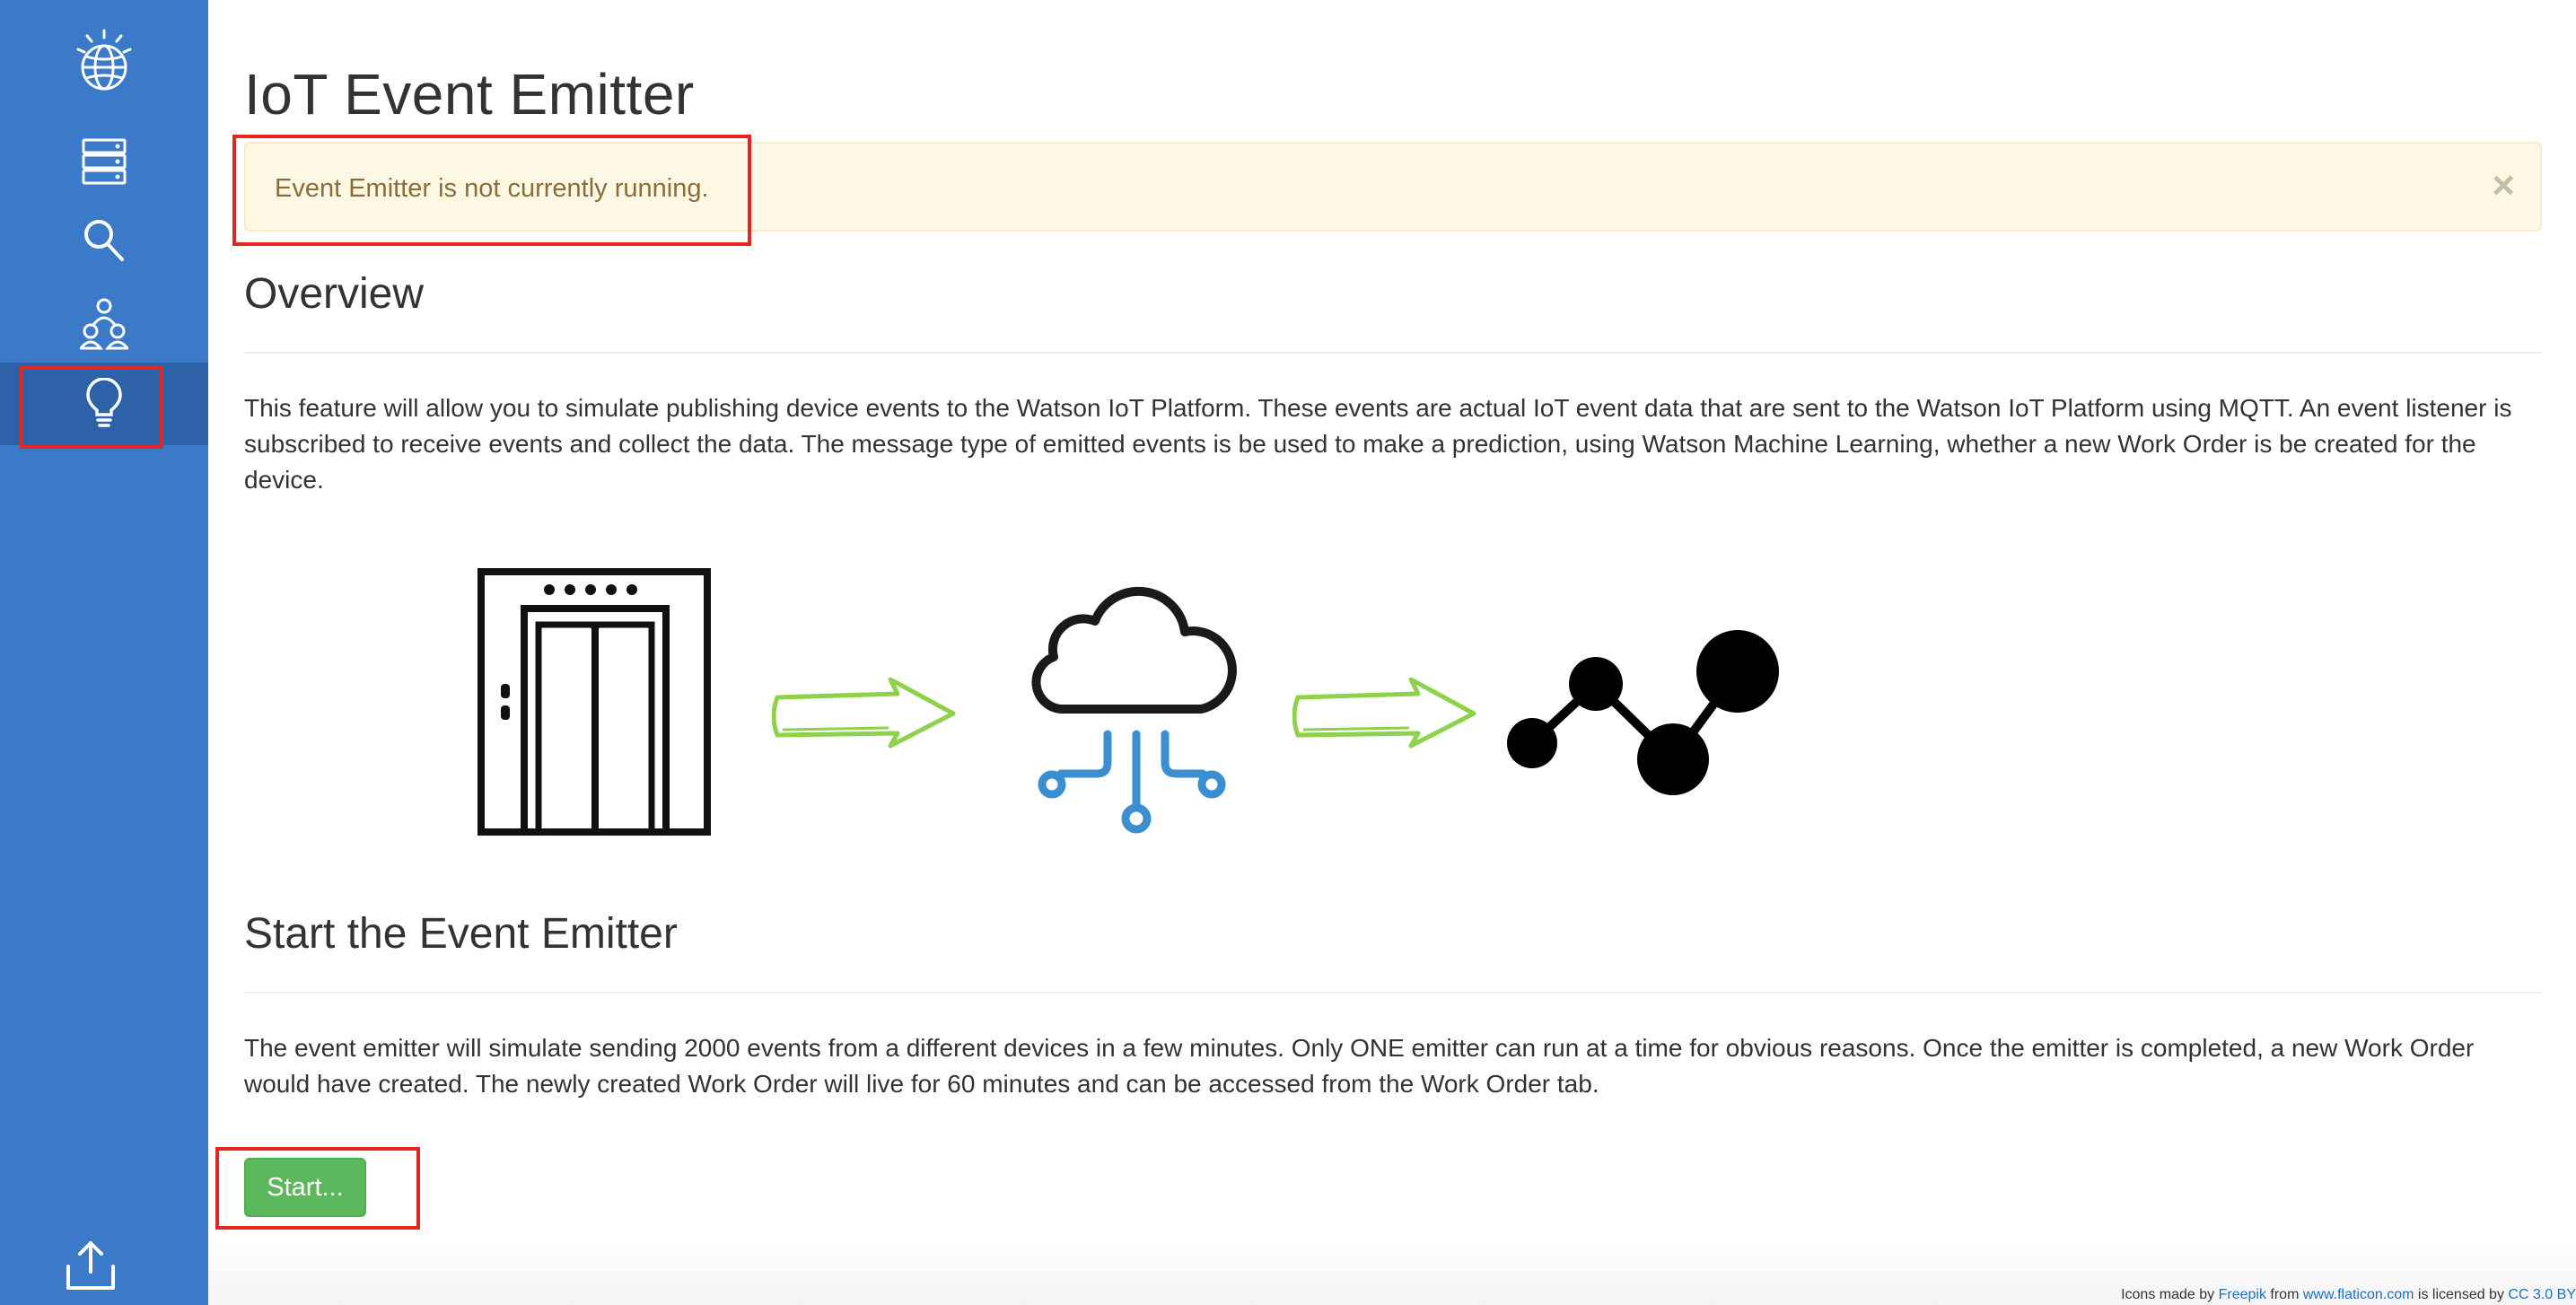  I want to click on sidebar-logo, so click(104, 60).